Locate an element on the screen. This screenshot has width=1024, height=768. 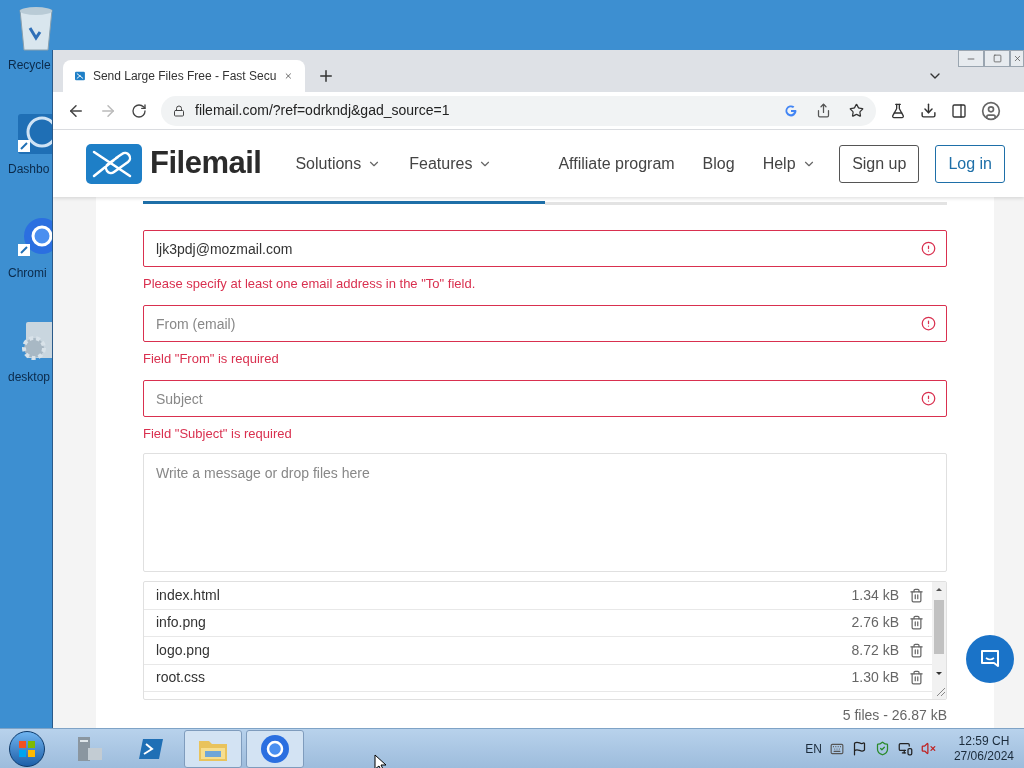
scrollbar-drawing is located at coordinates (939, 640).